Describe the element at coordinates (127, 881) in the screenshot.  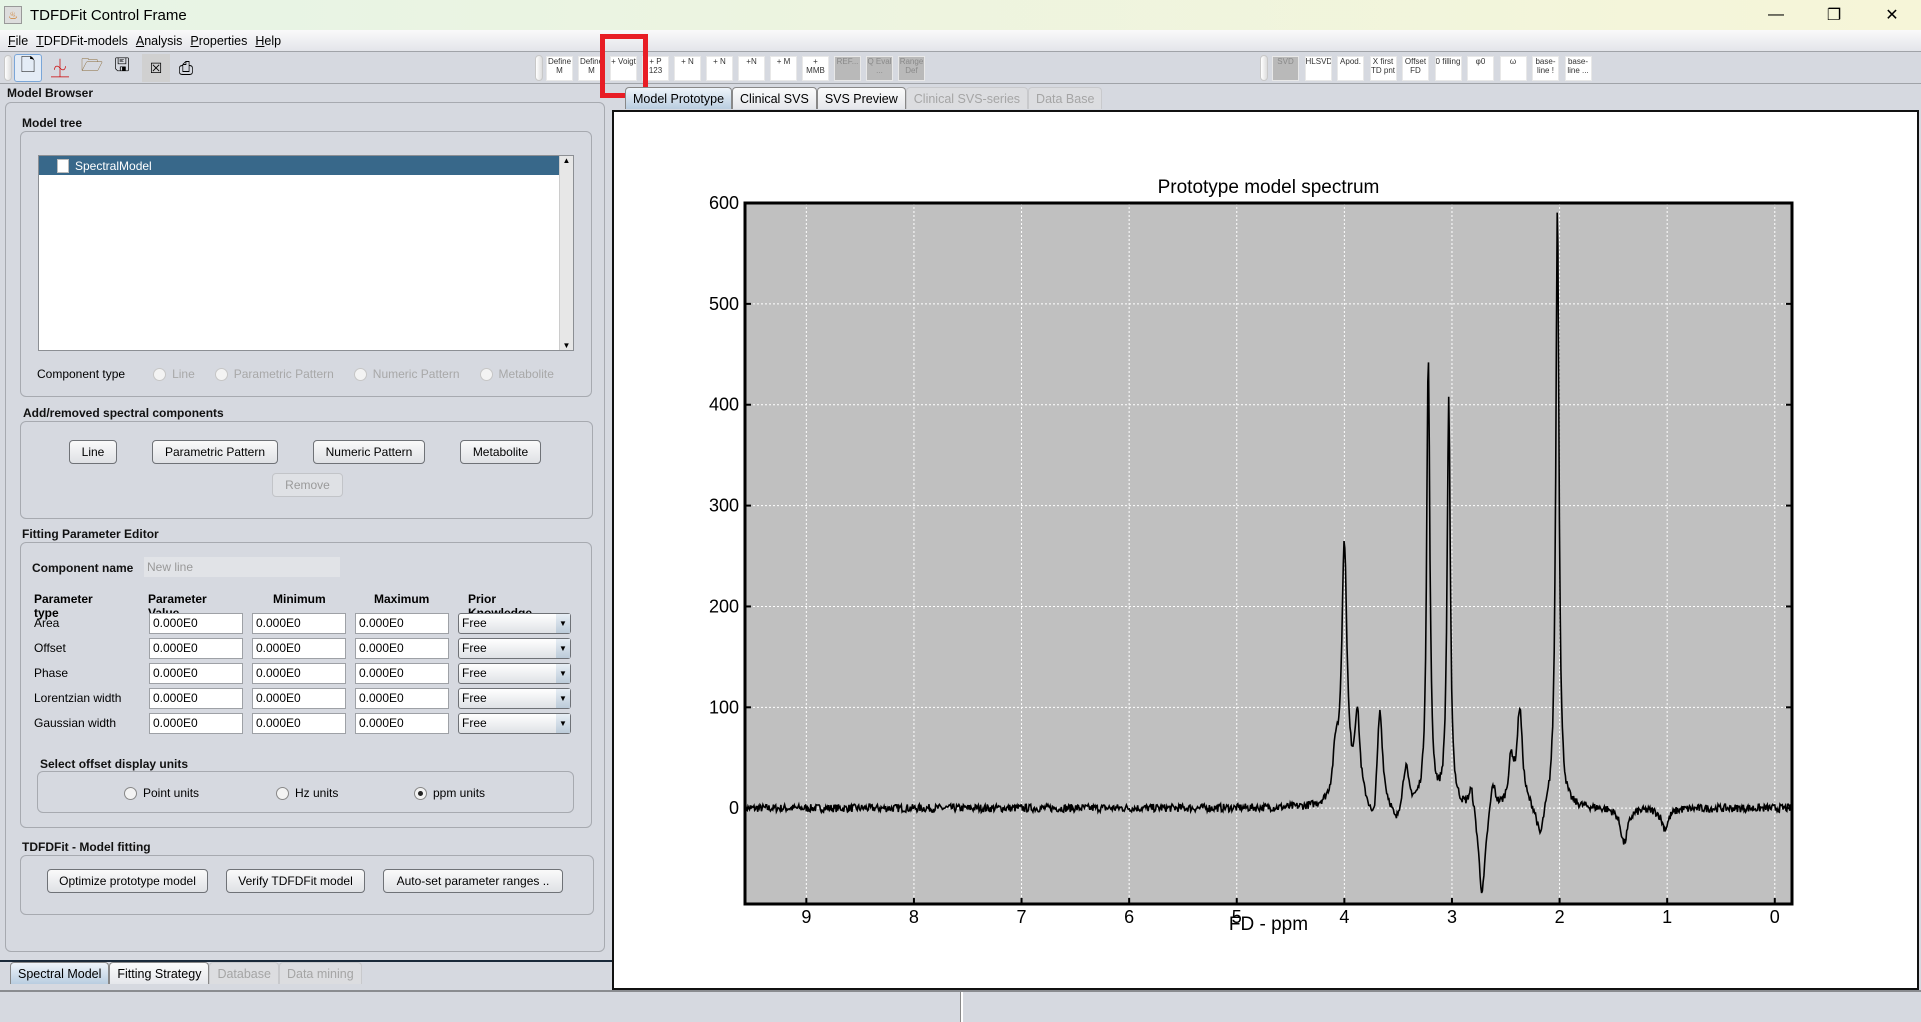
I see `optimize-prototype-model-button: Optimize prototype model` at that location.